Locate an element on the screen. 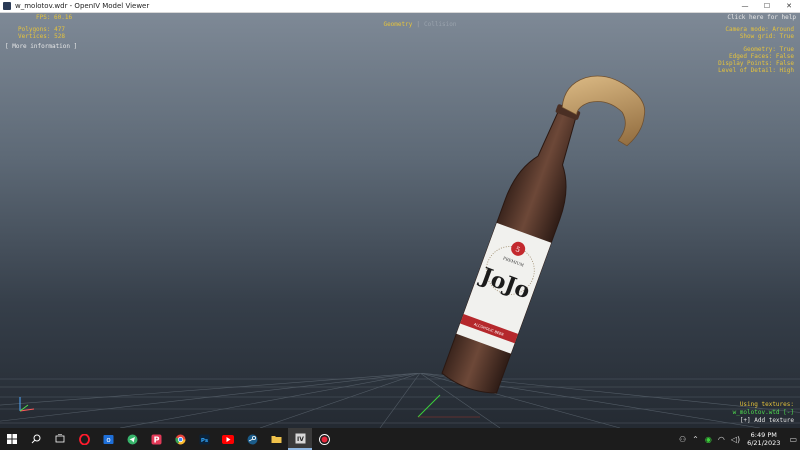 The width and height of the screenshot is (800, 450). people-icon: ⚇ is located at coordinates (682, 439).